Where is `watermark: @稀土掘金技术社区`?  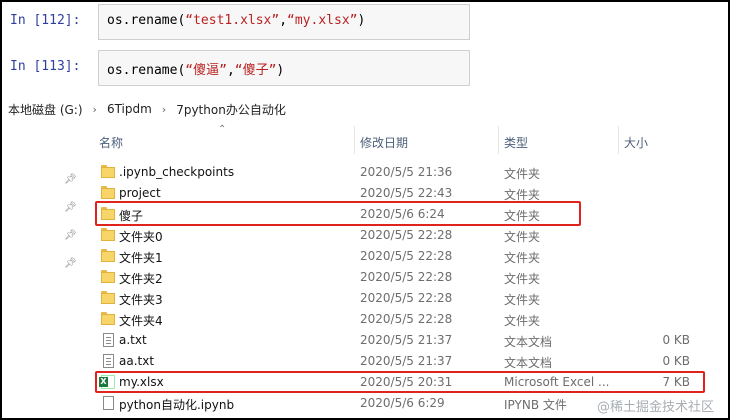
watermark: @稀土掘金技术社区 is located at coordinates (655, 407).